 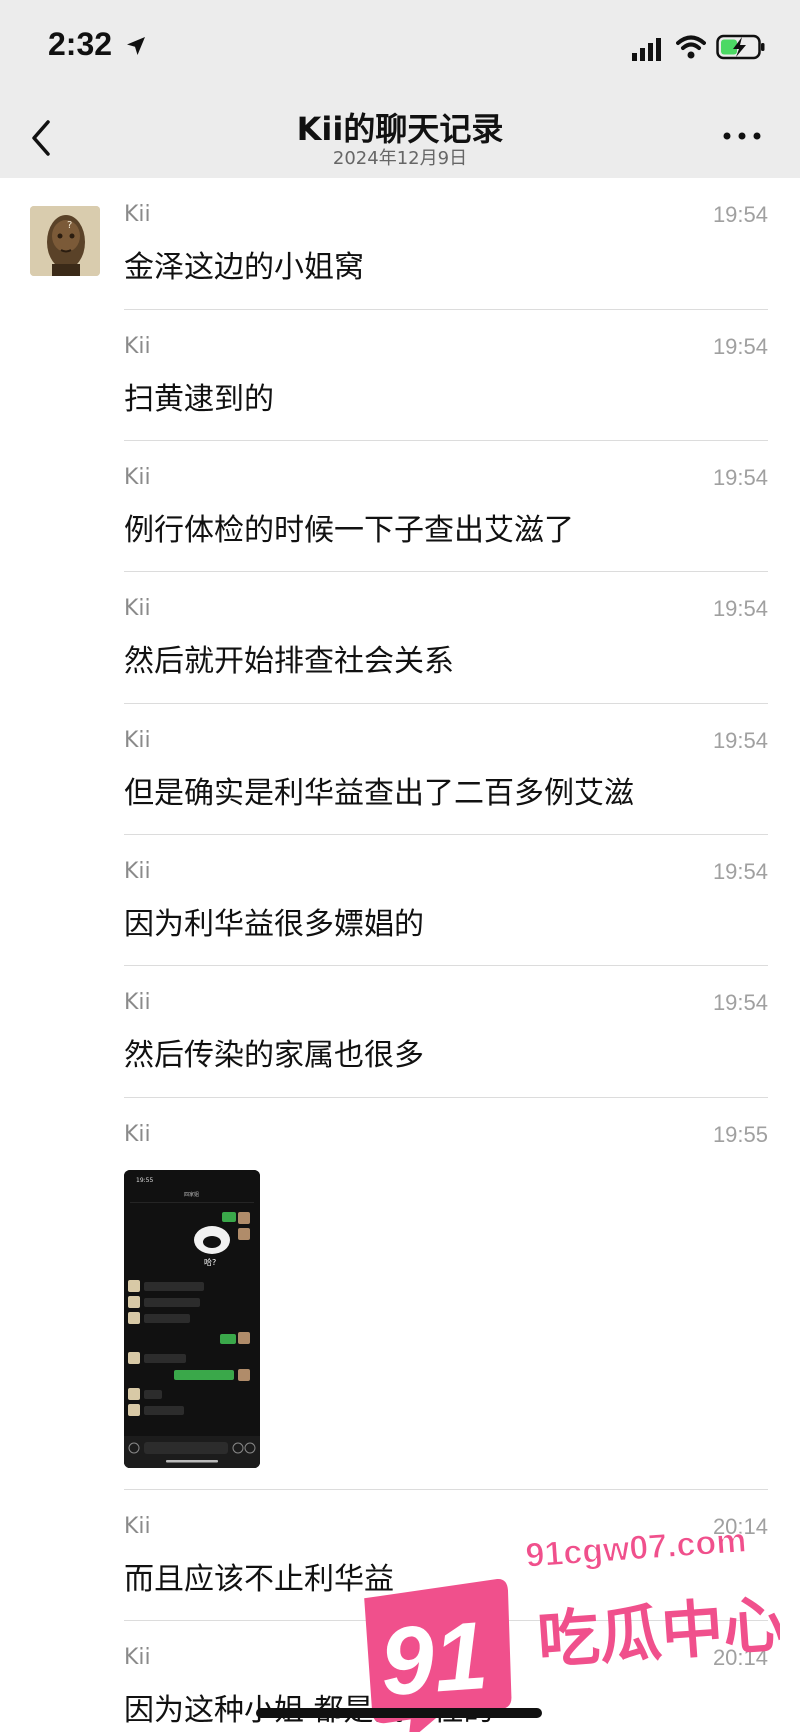 What do you see at coordinates (635, 1548) in the screenshot?
I see `watermark-domain: 91cgw07.com` at bounding box center [635, 1548].